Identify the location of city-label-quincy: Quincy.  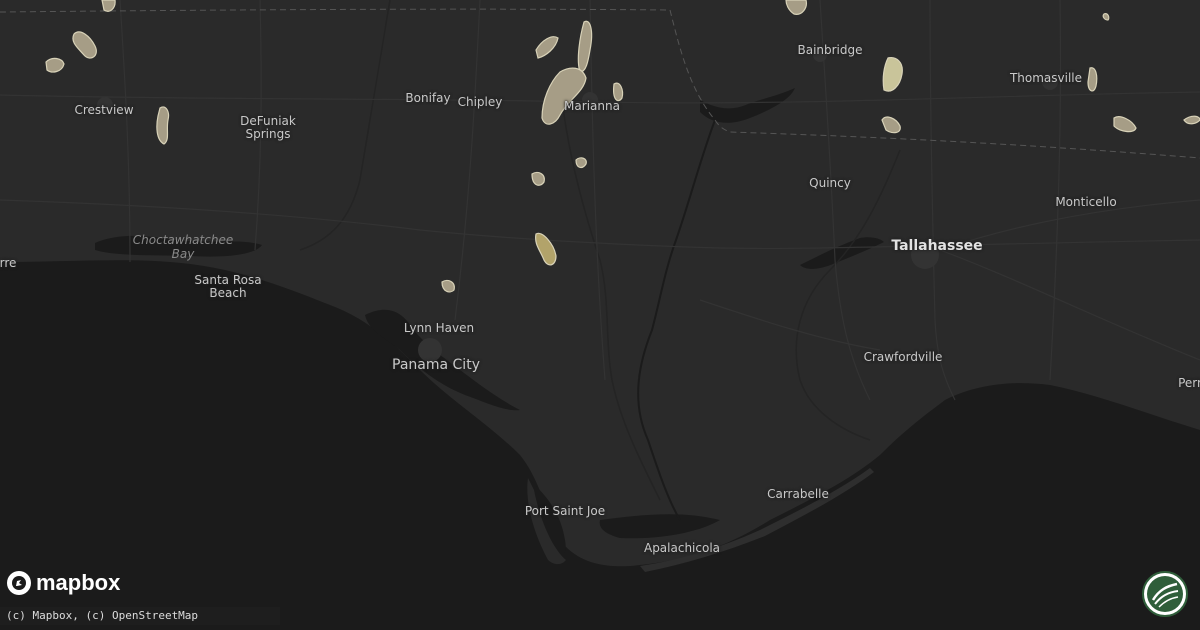
(830, 183).